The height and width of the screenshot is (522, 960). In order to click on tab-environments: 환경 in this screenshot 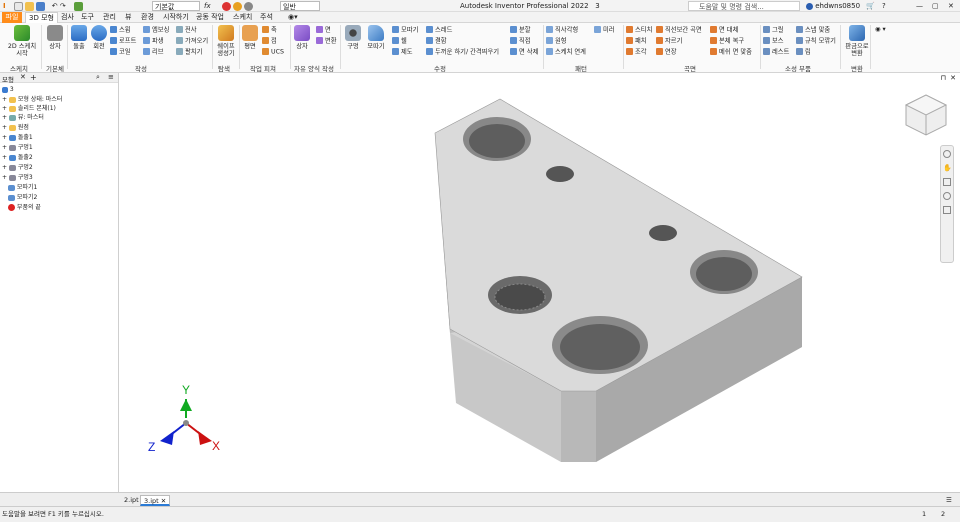, I will do `click(147, 17)`.